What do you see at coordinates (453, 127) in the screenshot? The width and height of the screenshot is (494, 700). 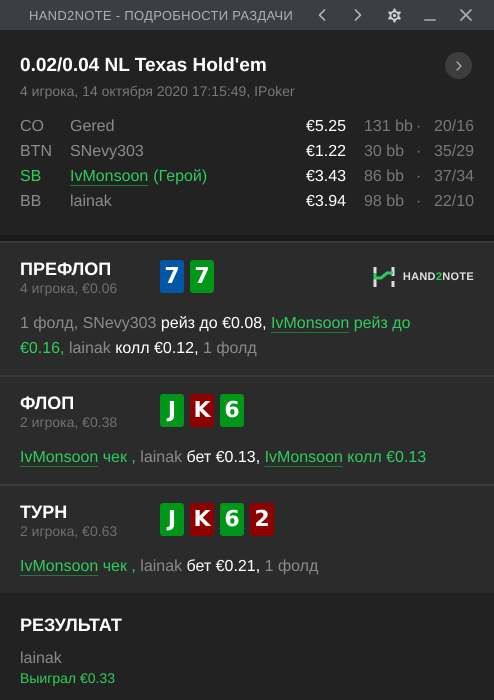 I see `player-stats: 20/16` at bounding box center [453, 127].